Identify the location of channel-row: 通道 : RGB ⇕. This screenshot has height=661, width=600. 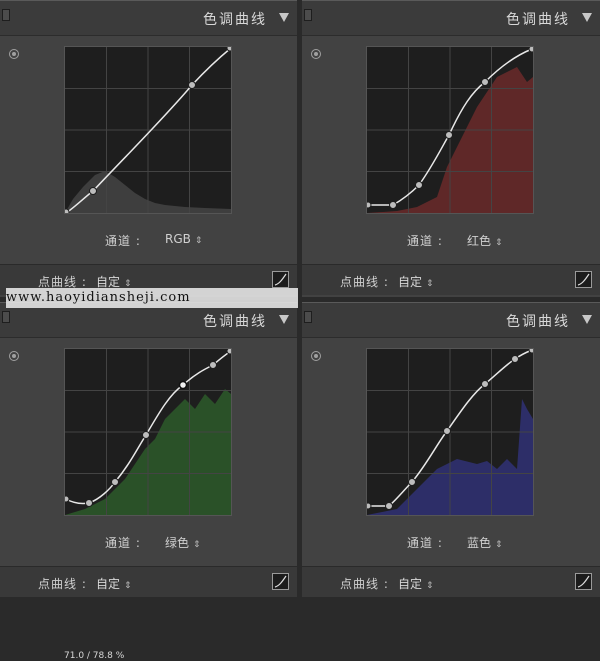
(148, 241).